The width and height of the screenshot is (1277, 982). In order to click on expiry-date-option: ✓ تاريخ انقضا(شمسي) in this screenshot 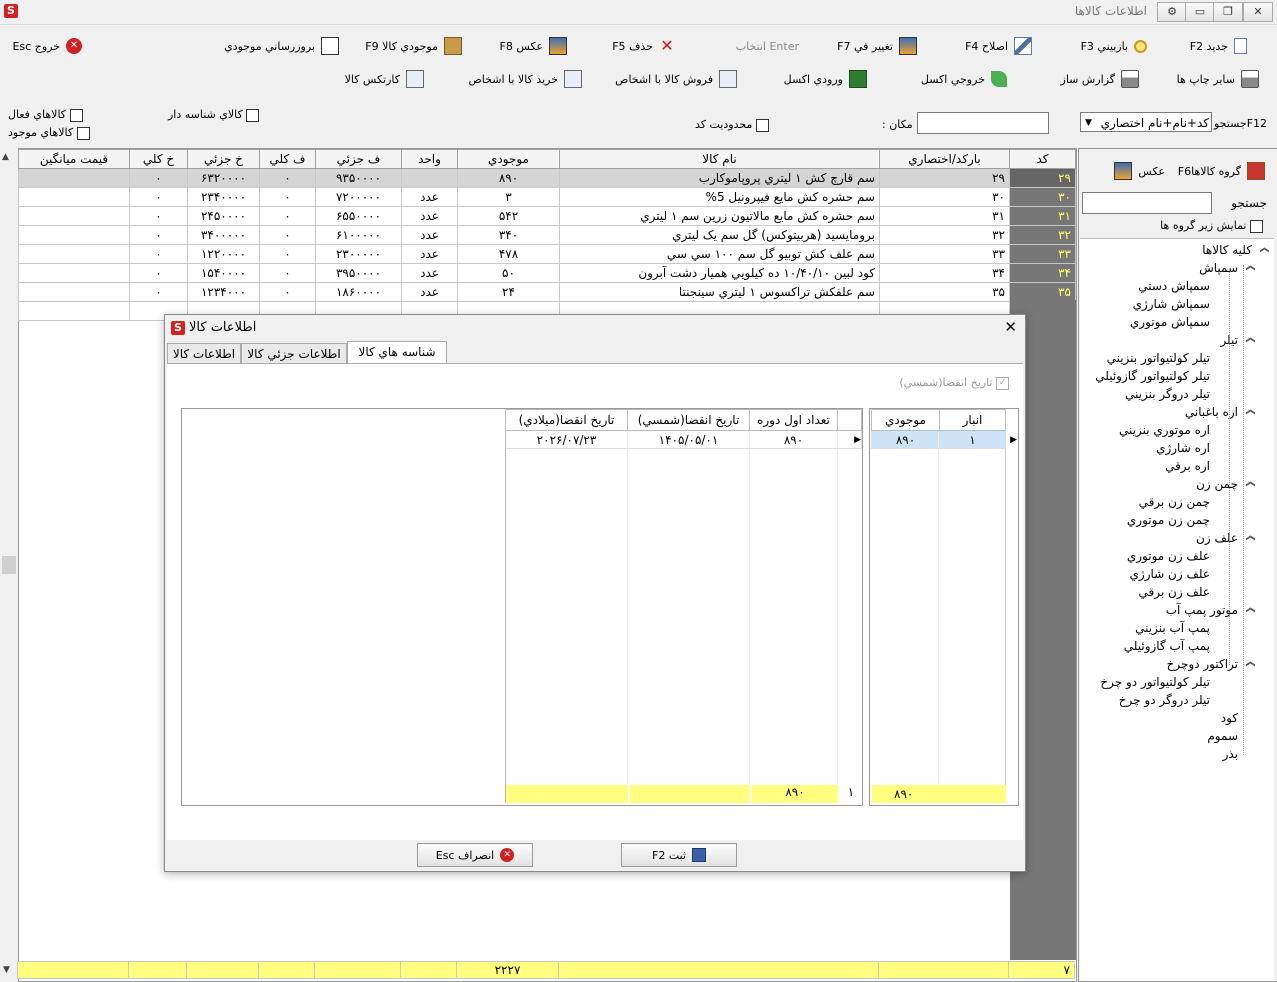, I will do `click(954, 383)`.